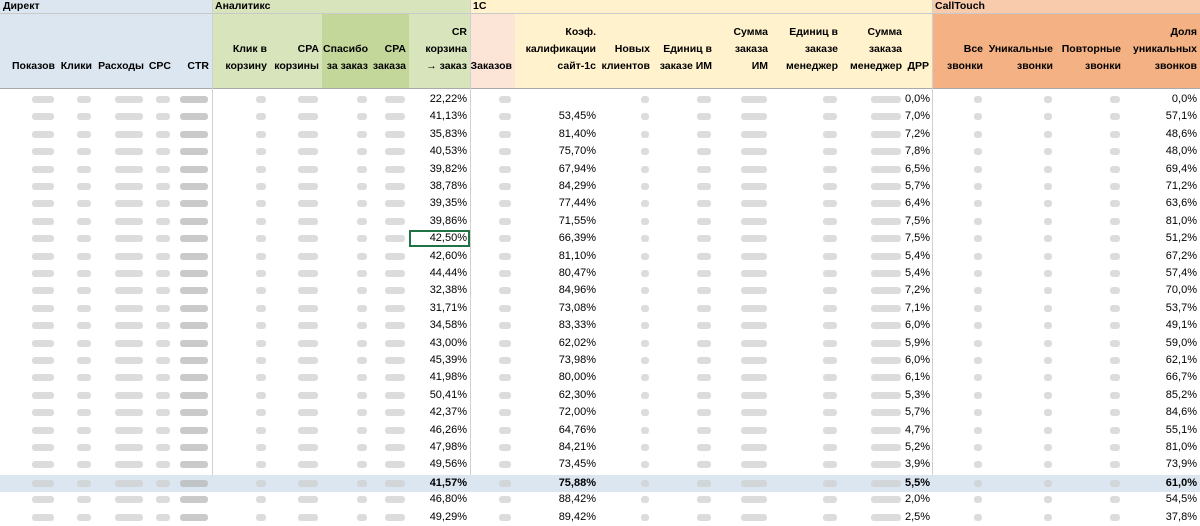  I want to click on drr-cell: 2,5%, so click(918, 517).